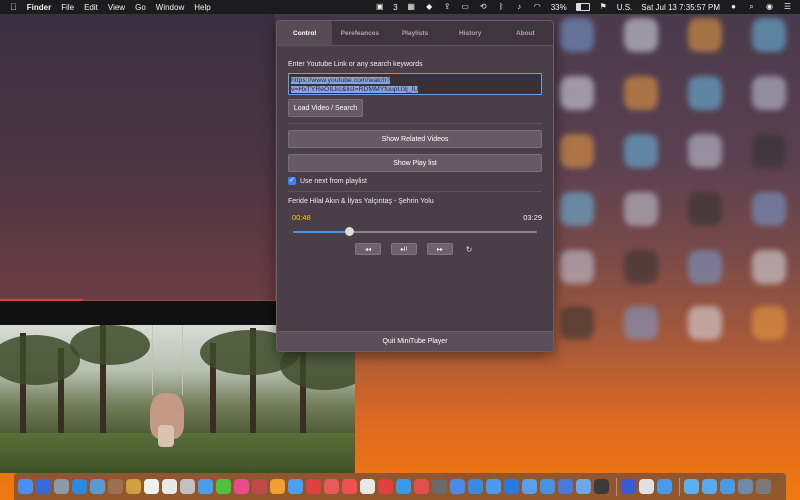 The image size is (800, 500). Describe the element at coordinates (470, 33) in the screenshot. I see `tab-history: History` at that location.